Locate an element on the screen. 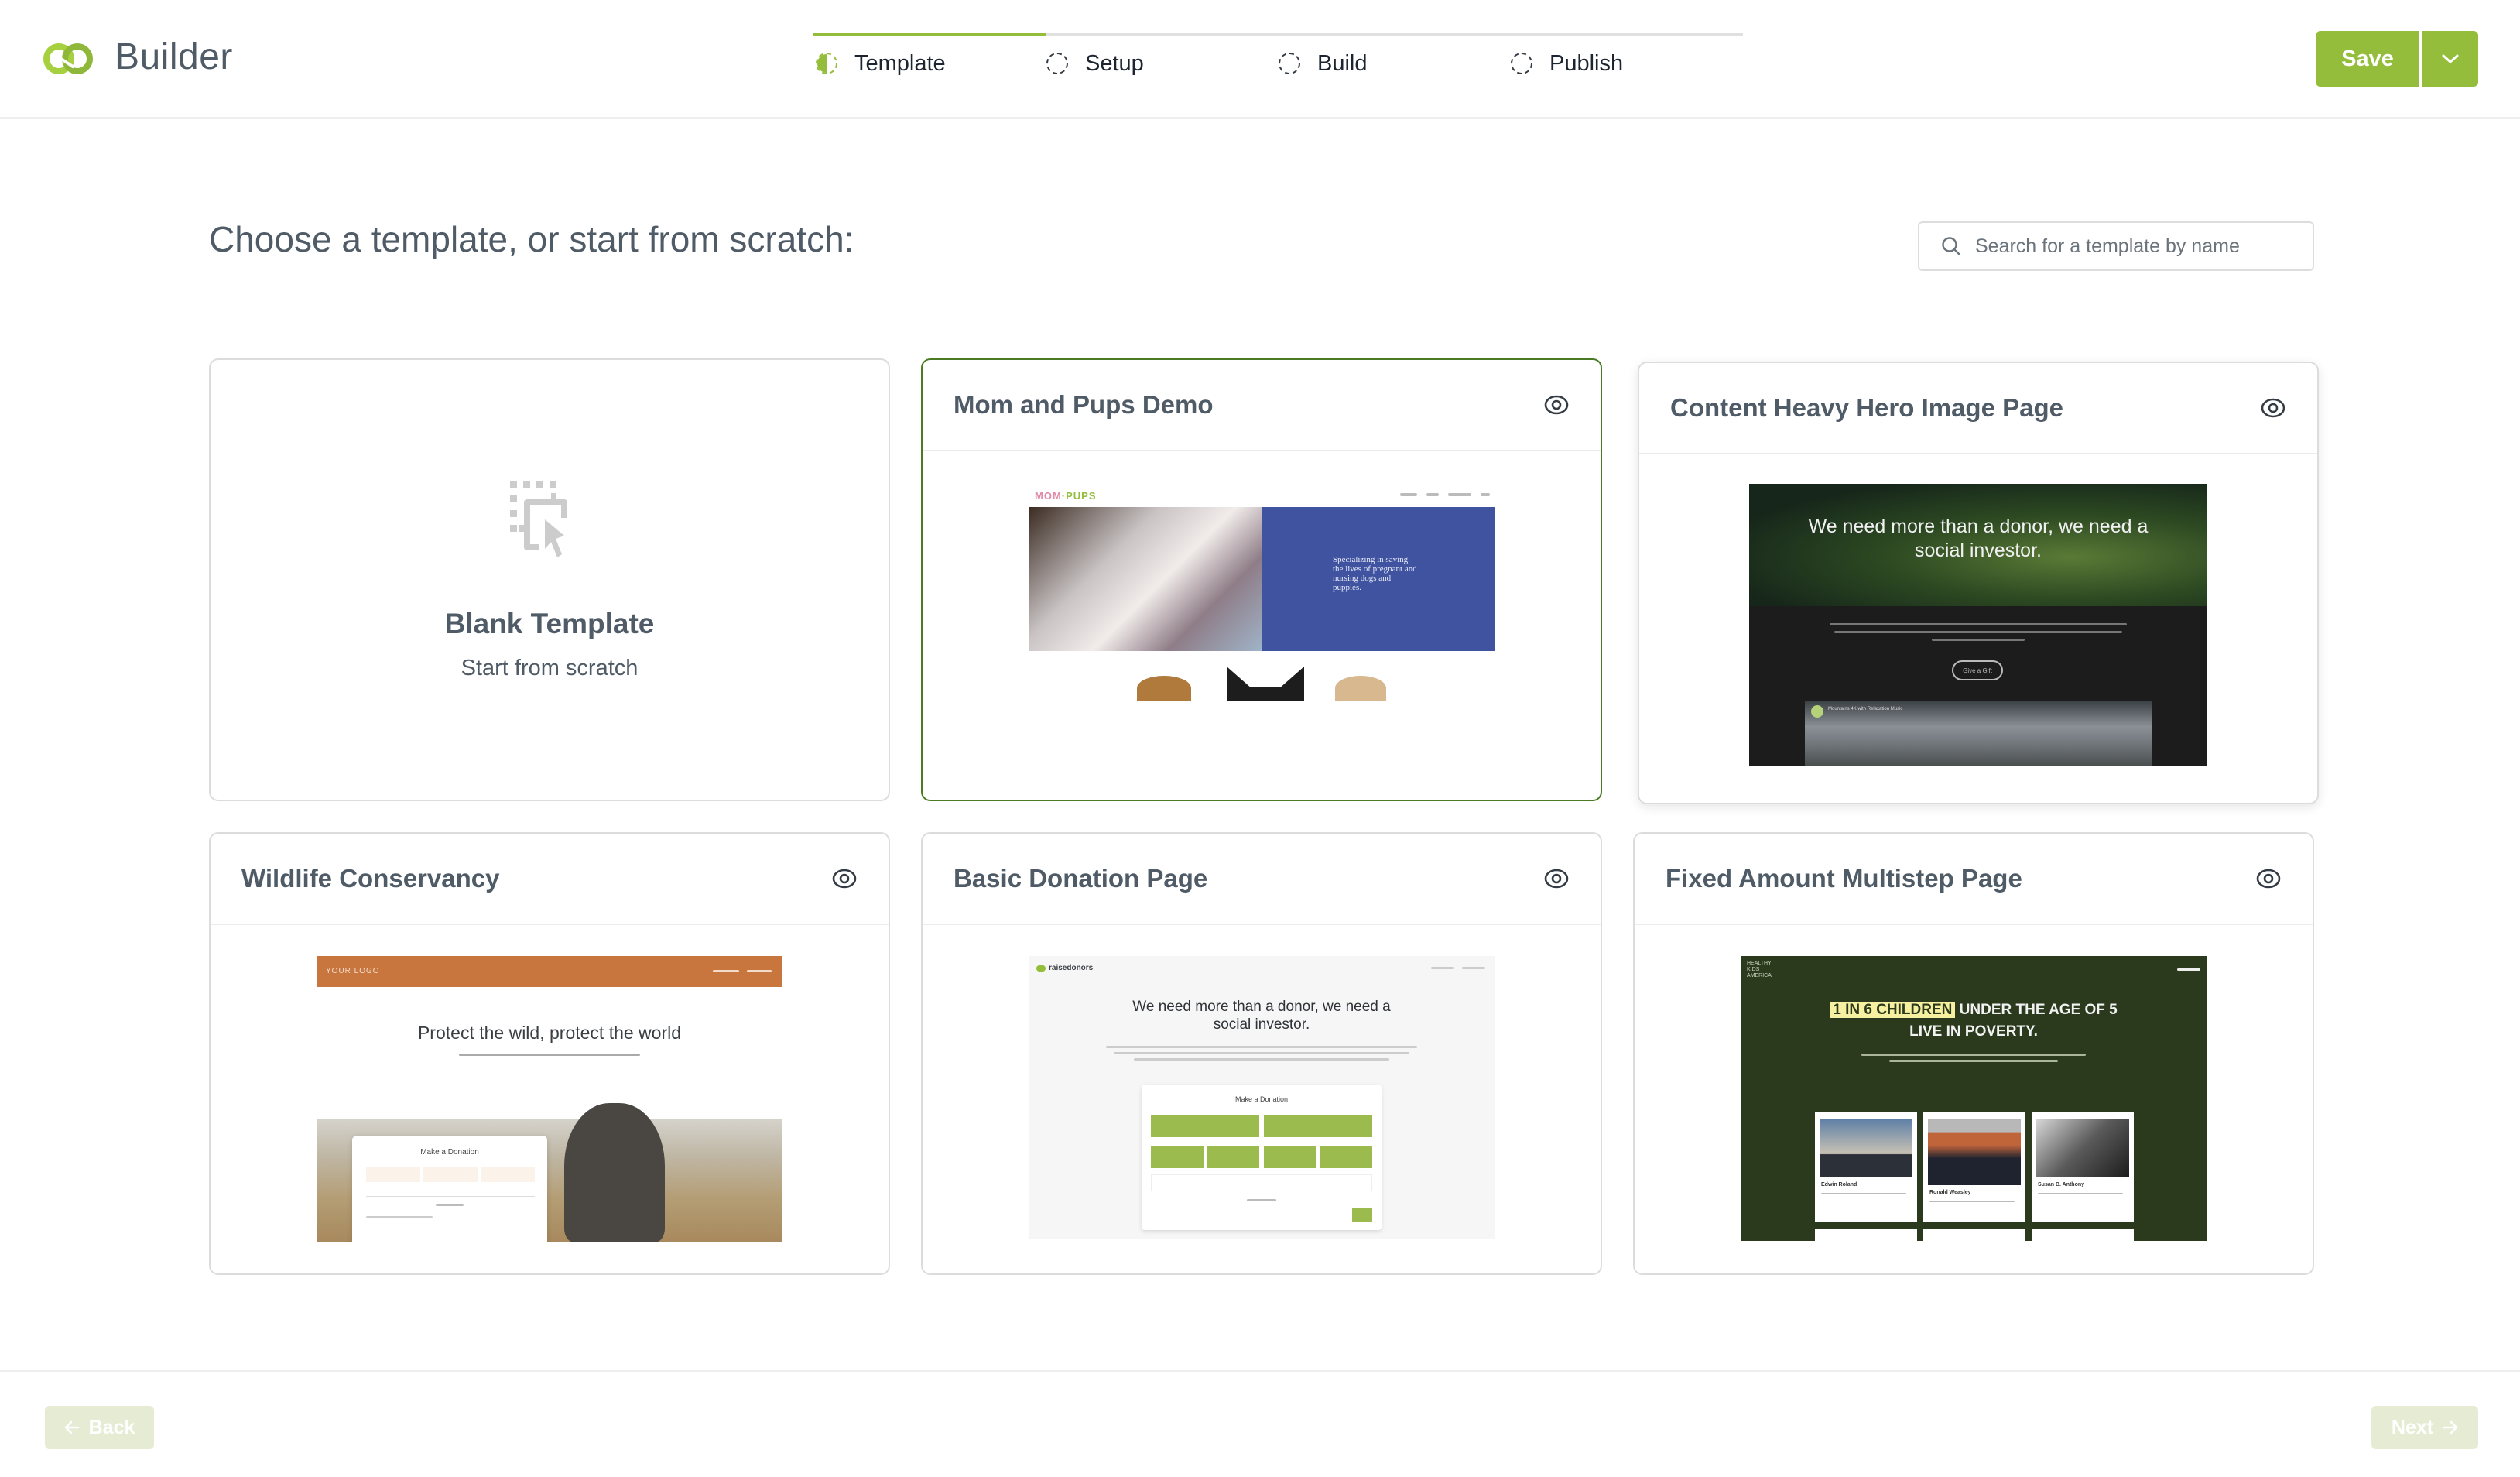 Image resolution: width=2520 pixels, height=1477 pixels. builder-logo-icon is located at coordinates (68, 59).